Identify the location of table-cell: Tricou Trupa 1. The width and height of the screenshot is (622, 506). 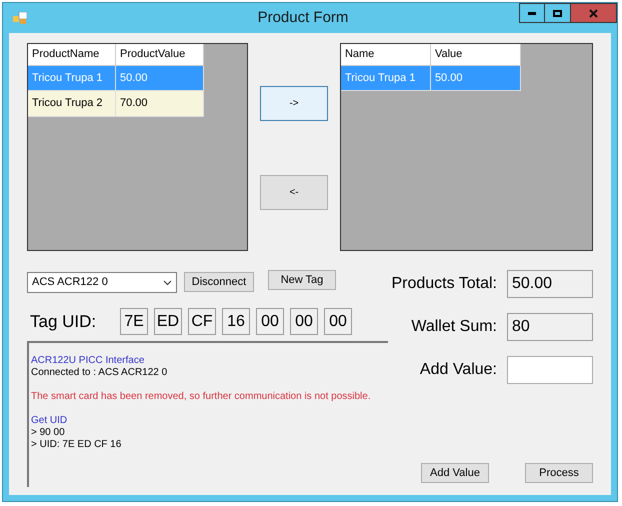
(385, 78).